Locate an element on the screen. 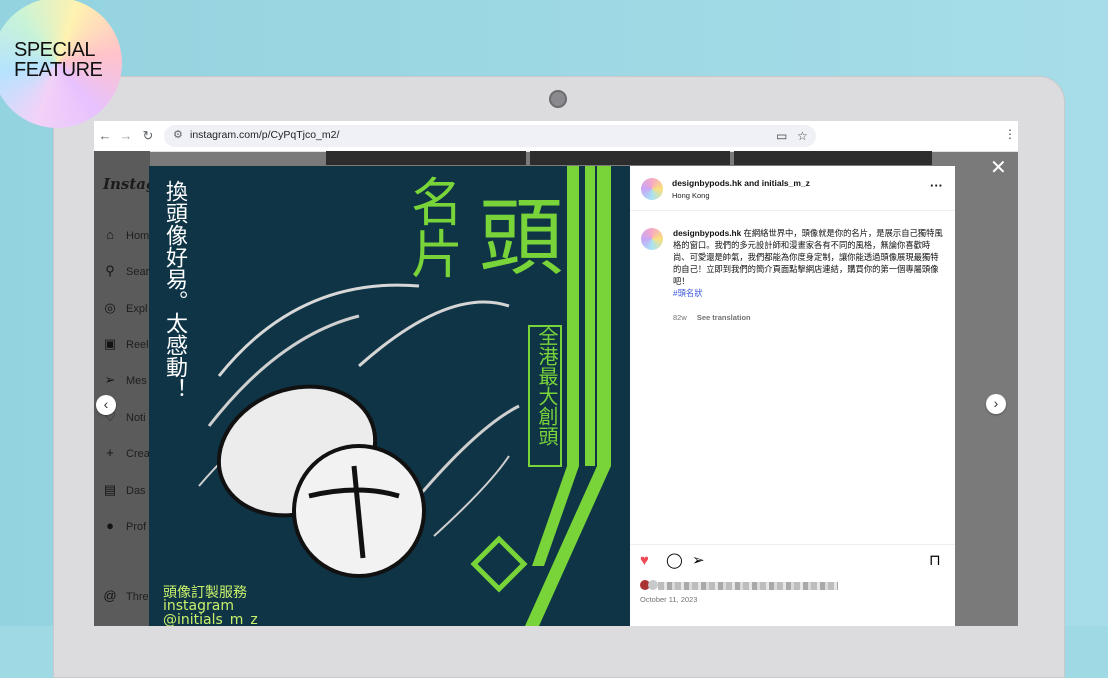  back-arrow-icon: ← is located at coordinates (105, 136).